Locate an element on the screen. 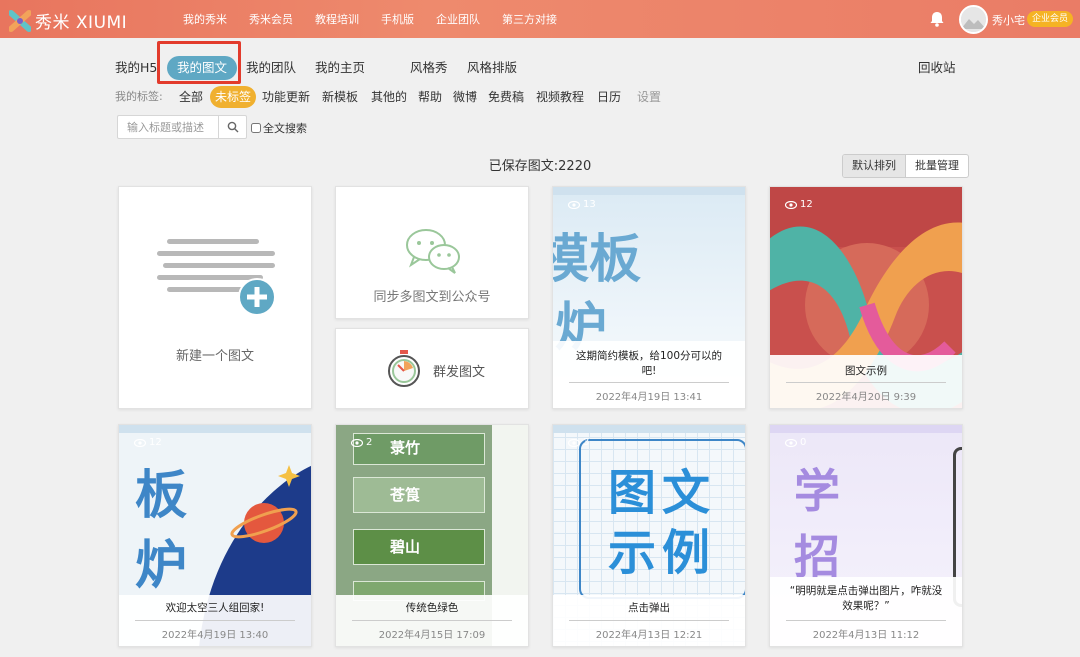 The image size is (1080, 657). tag-video-tutorials: 视频教程 is located at coordinates (560, 97).